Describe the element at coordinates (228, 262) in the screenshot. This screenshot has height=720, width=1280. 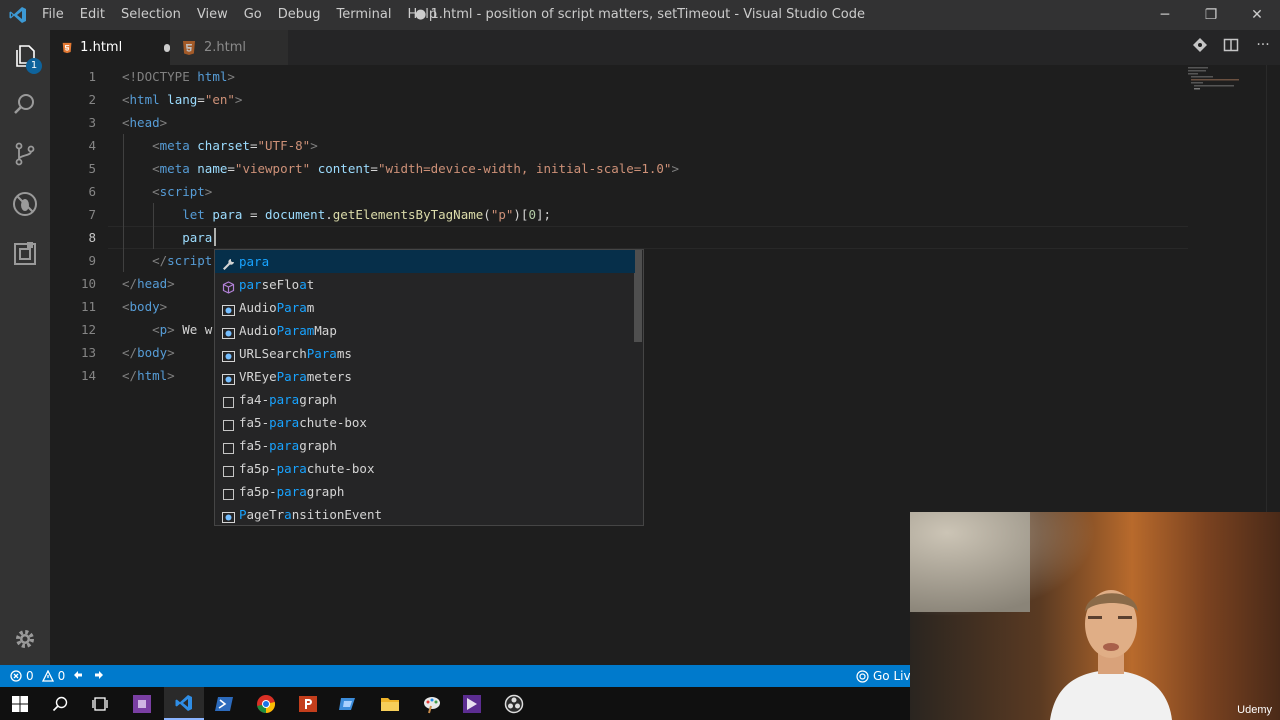
I see `wrench-icon` at that location.